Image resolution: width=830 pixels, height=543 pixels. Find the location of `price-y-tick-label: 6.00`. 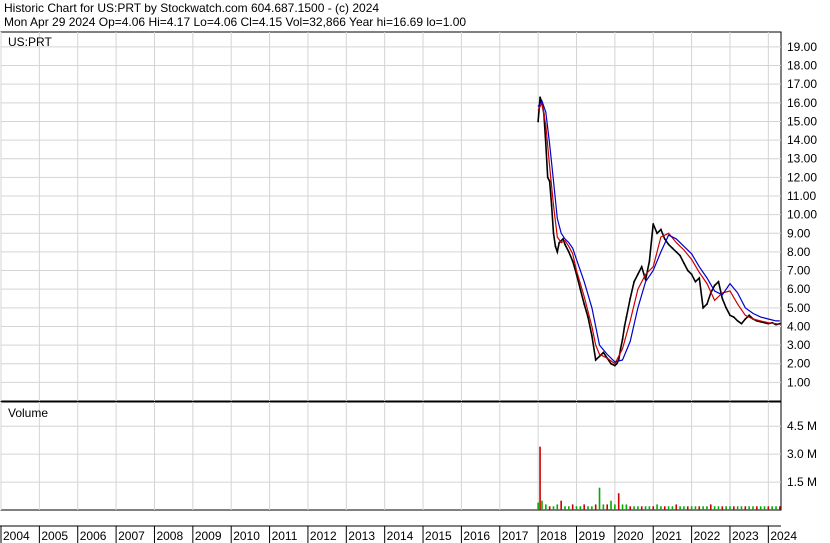

price-y-tick-label: 6.00 is located at coordinates (799, 289).